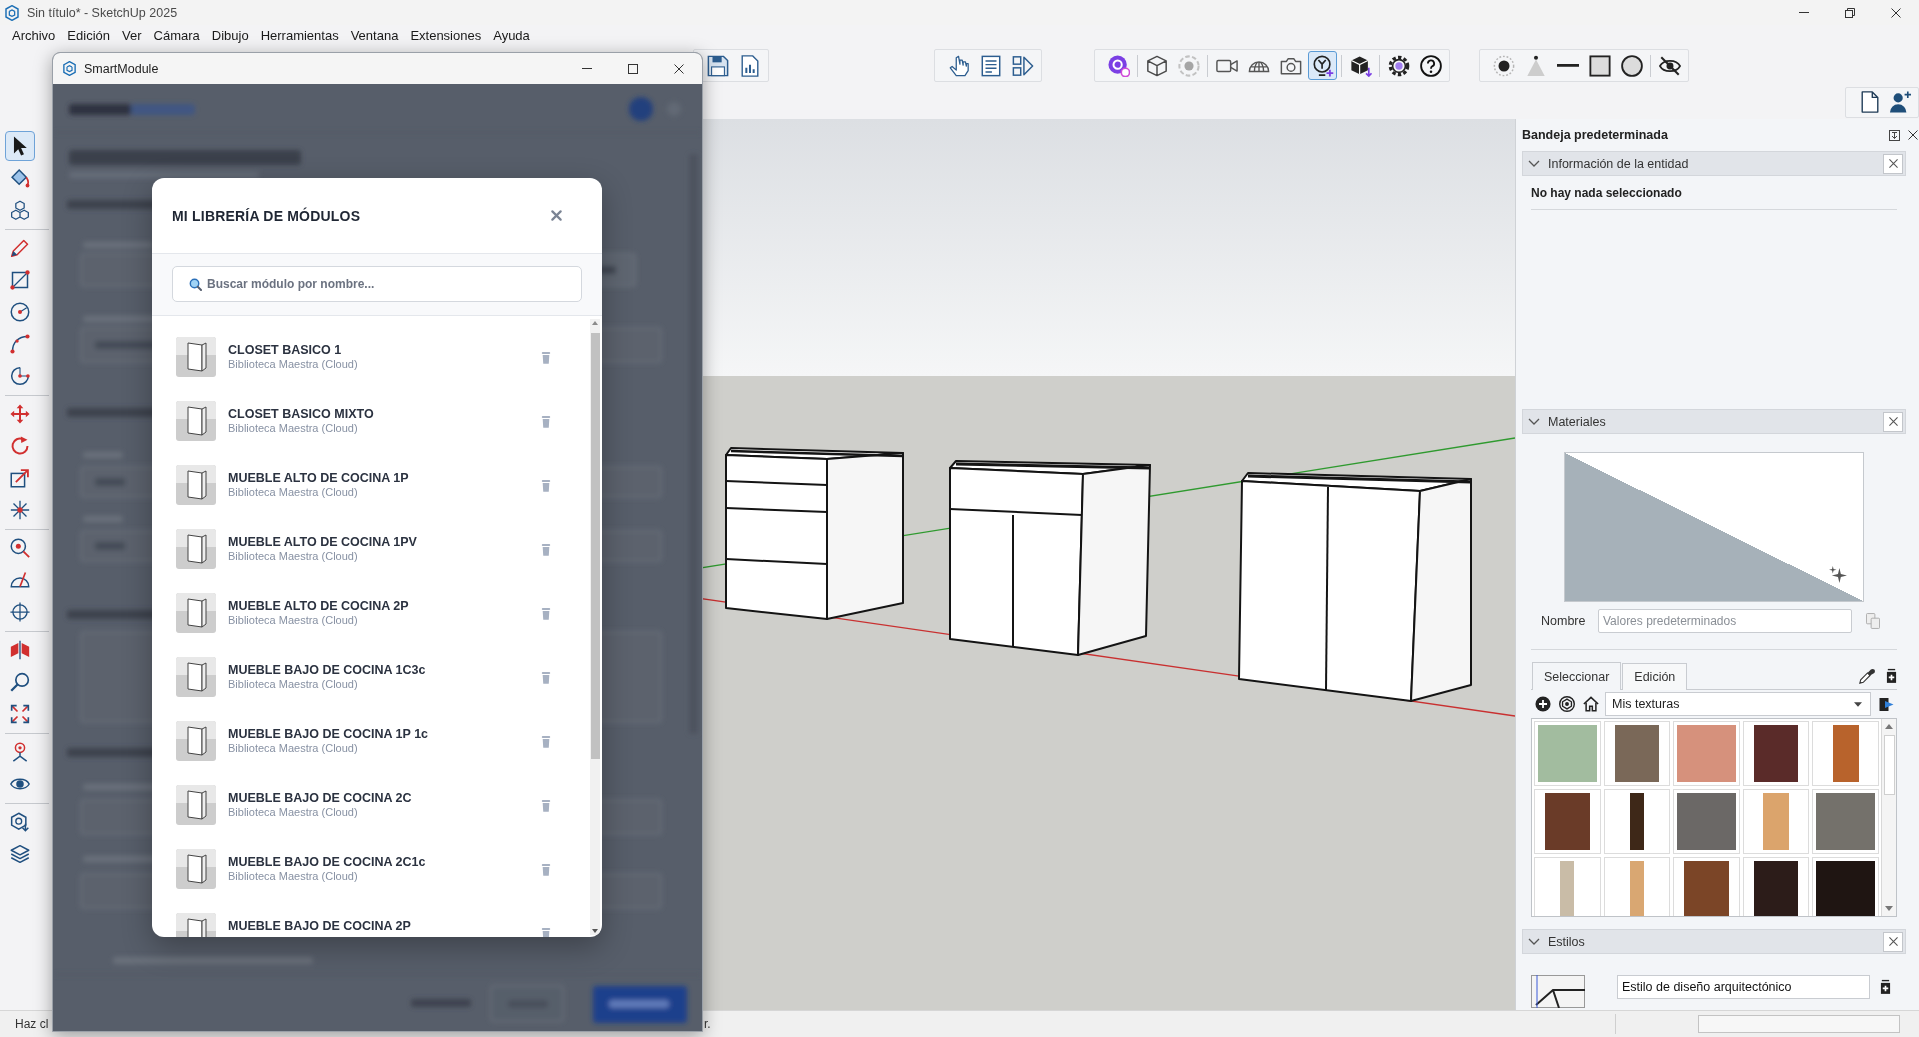 The height and width of the screenshot is (1037, 1919). What do you see at coordinates (1595, 135) in the screenshot?
I see `tray-title: Bandeja predeterminada` at bounding box center [1595, 135].